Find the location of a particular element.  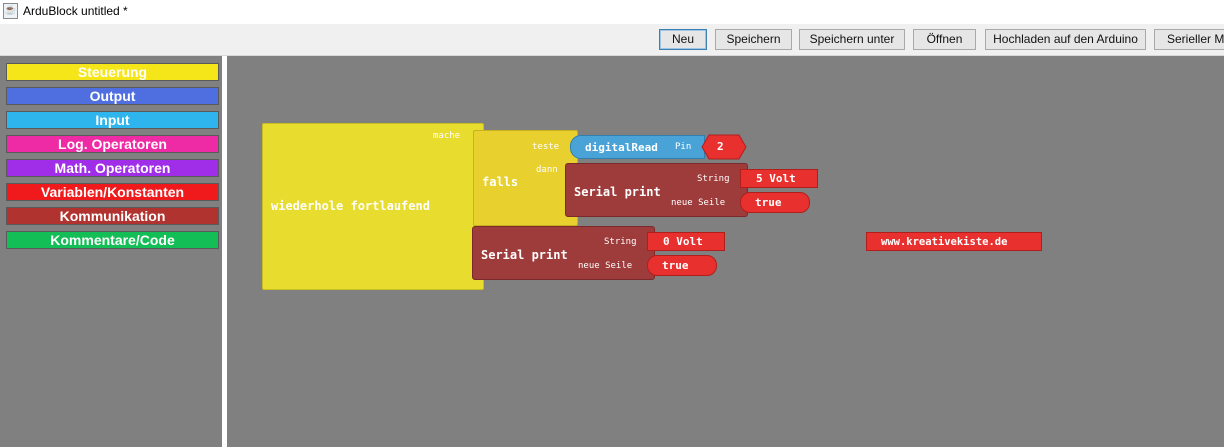

string-website-block: www.kreativekiste.de is located at coordinates (954, 241).